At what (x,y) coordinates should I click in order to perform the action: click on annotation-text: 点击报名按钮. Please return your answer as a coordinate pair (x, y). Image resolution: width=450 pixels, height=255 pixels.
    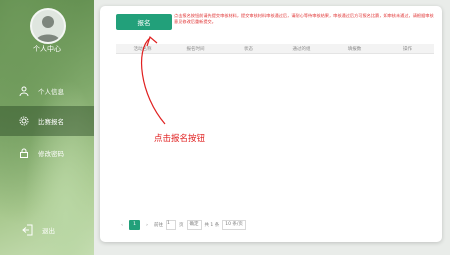
    Looking at the image, I should click on (180, 139).